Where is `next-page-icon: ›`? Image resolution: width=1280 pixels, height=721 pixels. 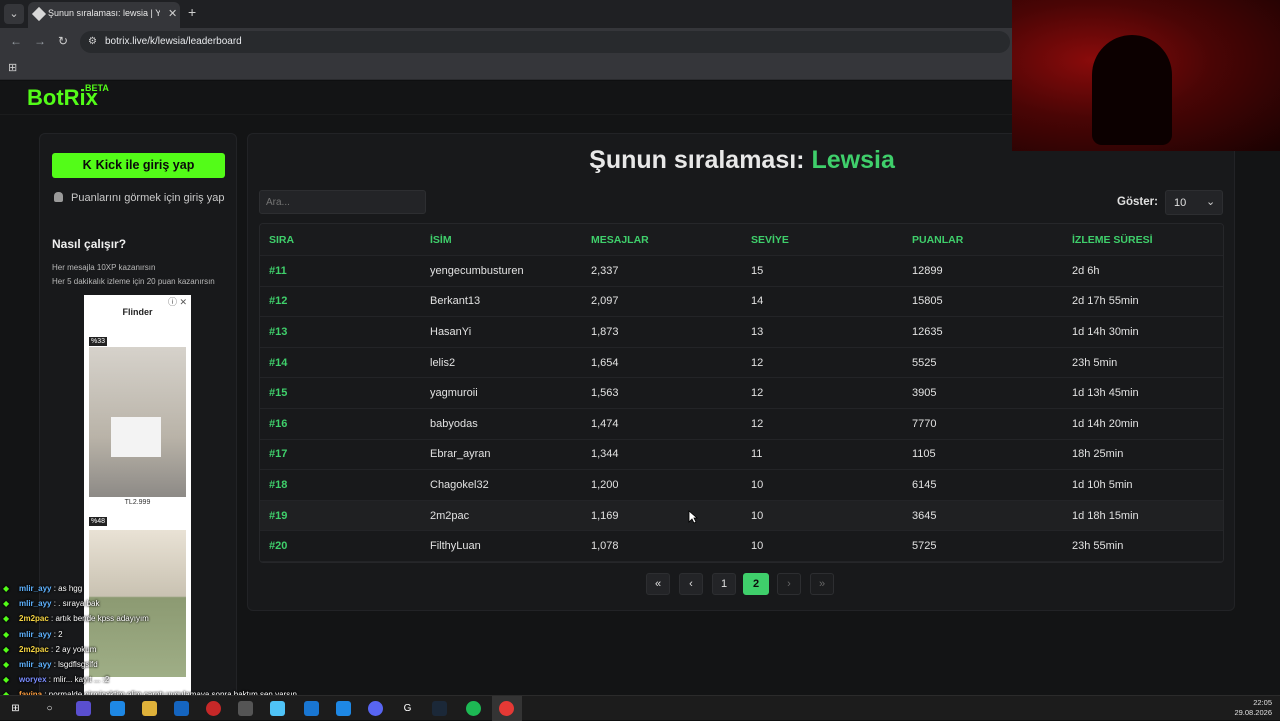 next-page-icon: › is located at coordinates (789, 584).